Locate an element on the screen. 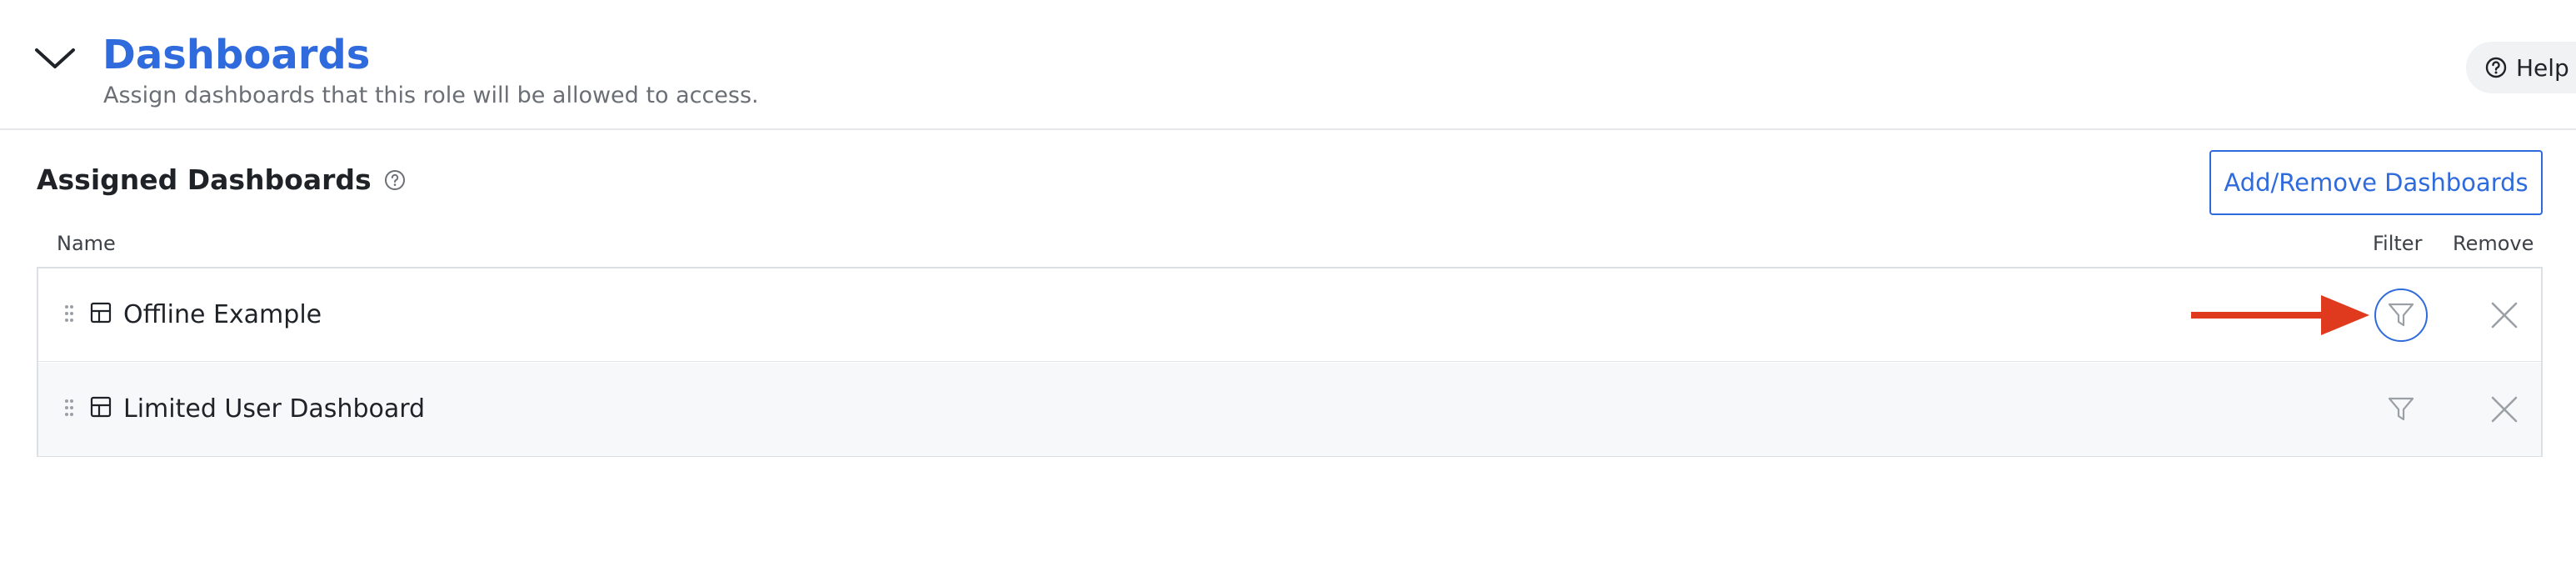 Image resolution: width=2576 pixels, height=572 pixels. question-circle-icon is located at coordinates (395, 180).